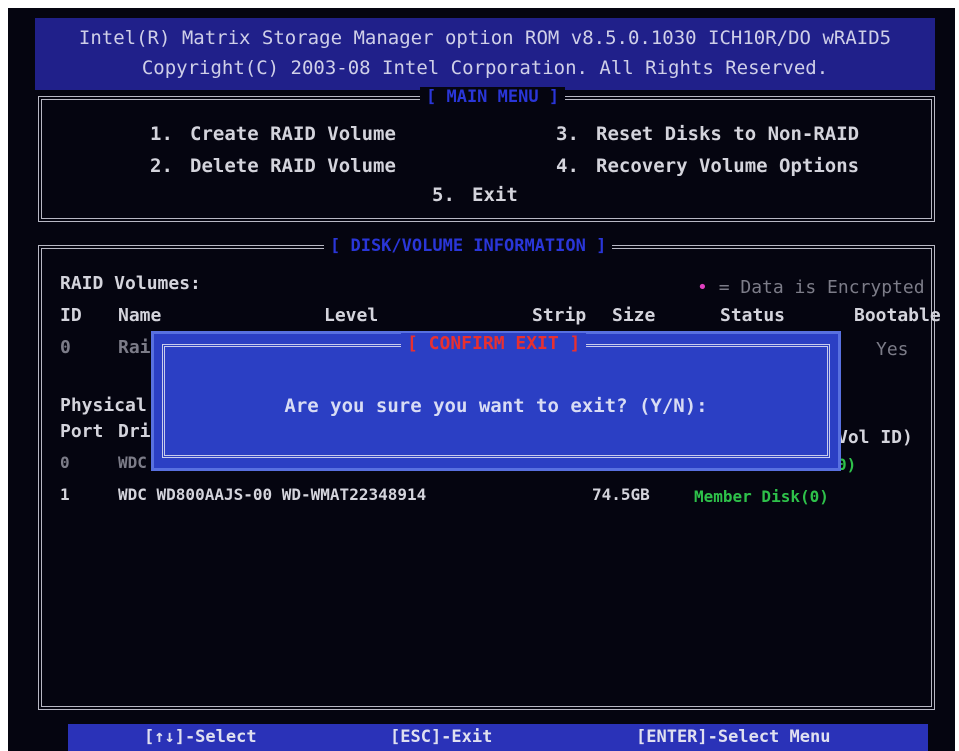 The image size is (959, 751). What do you see at coordinates (761, 496) in the screenshot?
I see `disk-status-cell: Member Disk(0)` at bounding box center [761, 496].